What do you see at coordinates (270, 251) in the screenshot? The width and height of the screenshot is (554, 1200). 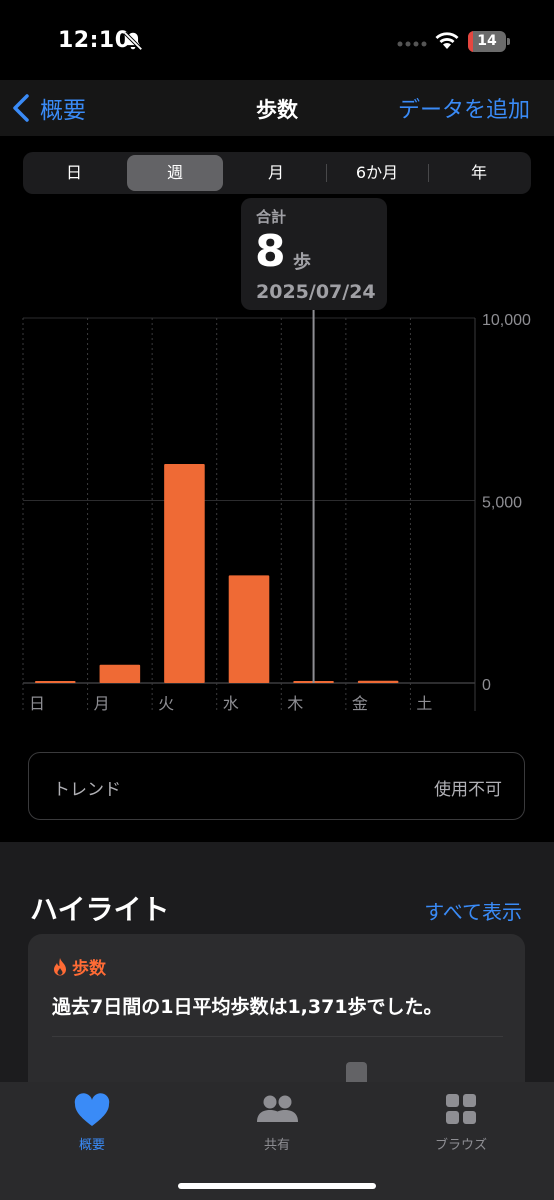 I see `tooltip-value: 8` at bounding box center [270, 251].